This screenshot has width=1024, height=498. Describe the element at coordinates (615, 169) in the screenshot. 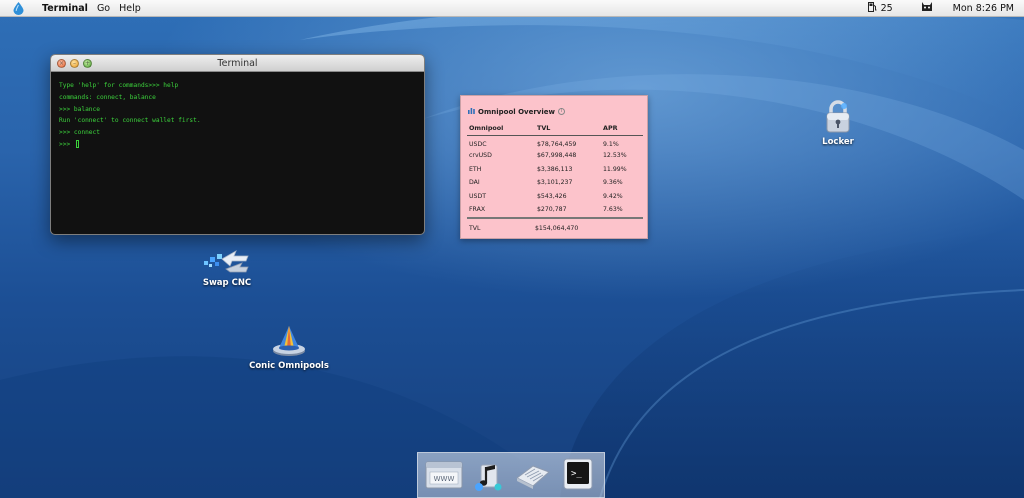

I see `pool-apr: 11.99%` at that location.